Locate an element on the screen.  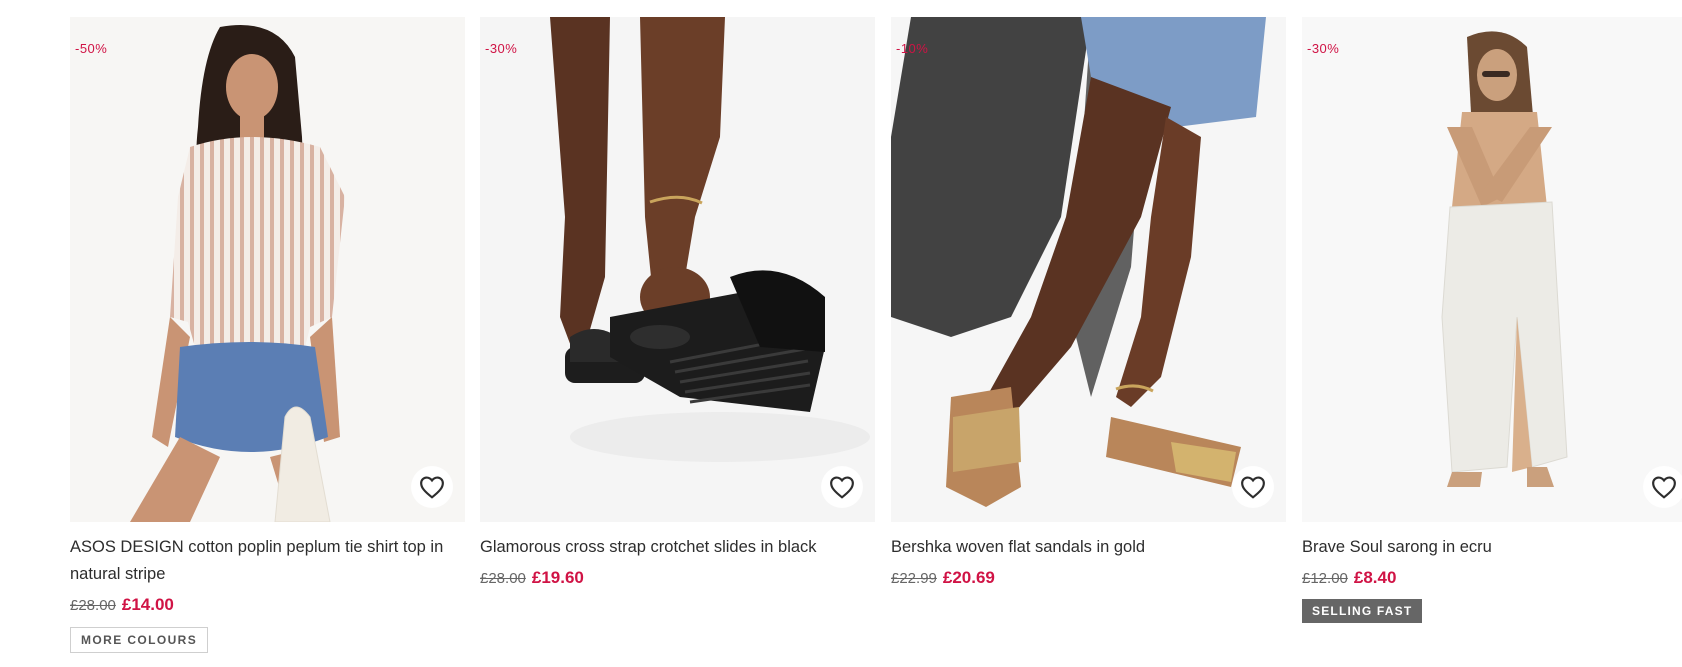
price-row: £22.99 £20.69 is located at coordinates (1088, 578).